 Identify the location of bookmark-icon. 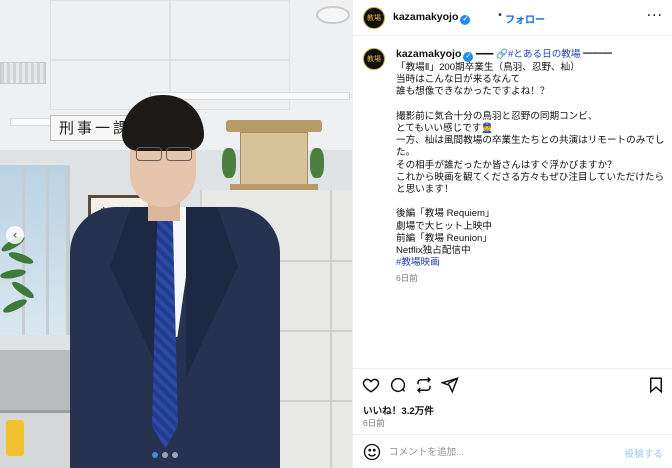
(656, 385).